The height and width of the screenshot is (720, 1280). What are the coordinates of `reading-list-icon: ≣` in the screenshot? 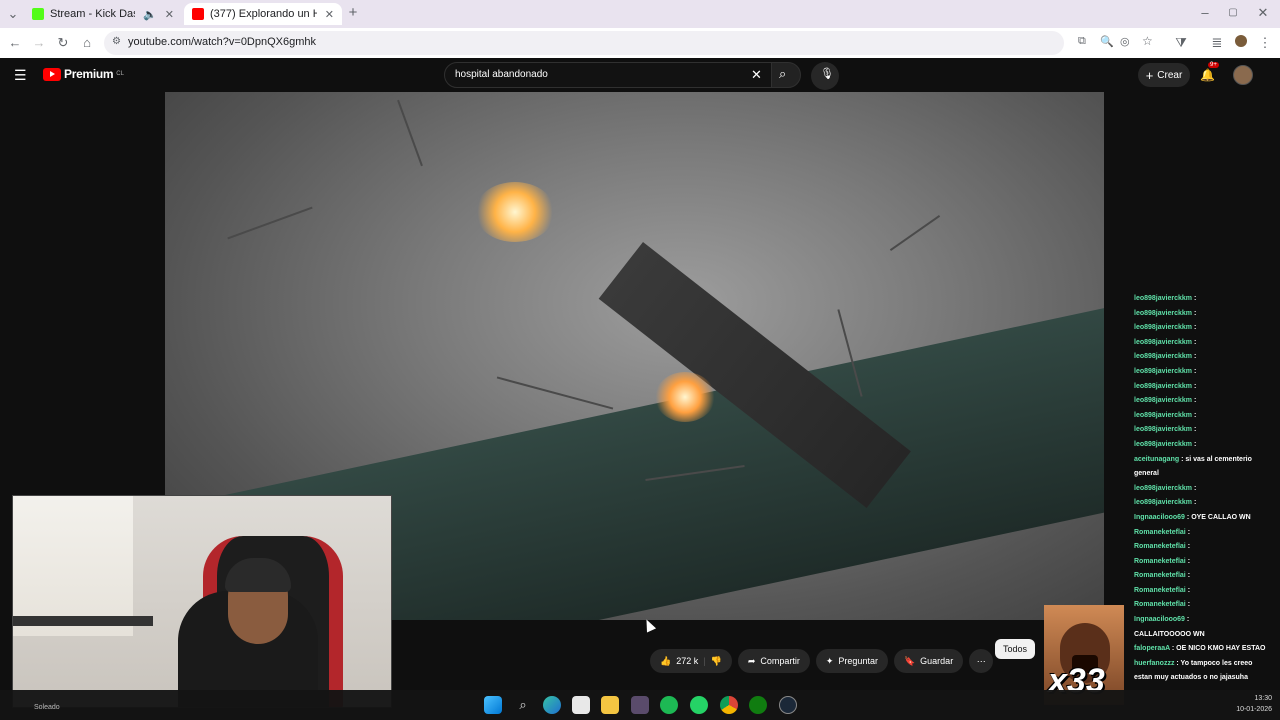 It's located at (1217, 43).